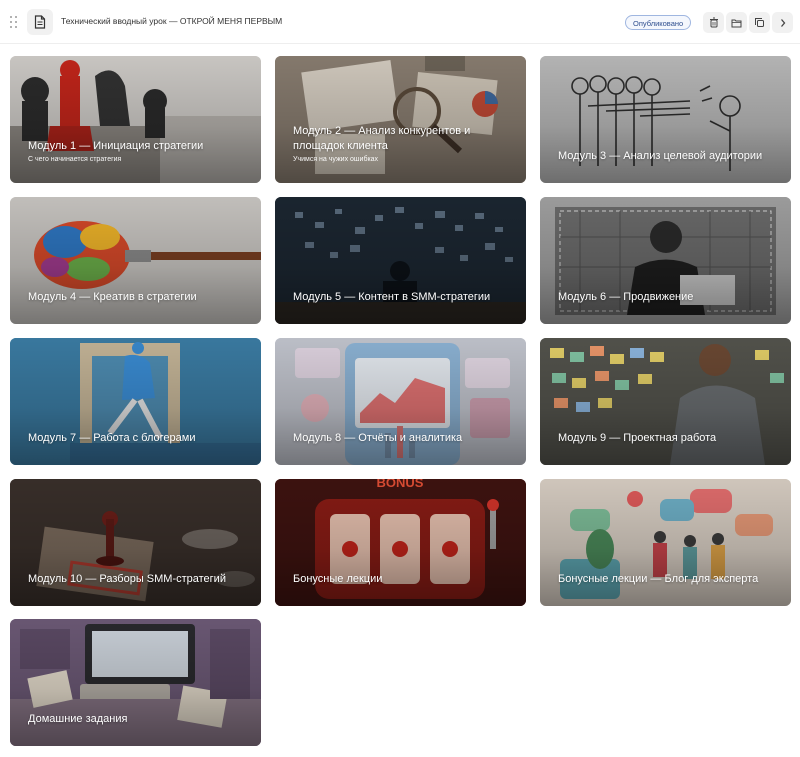 The height and width of the screenshot is (757, 800). I want to click on chevron-right-icon, so click(782, 22).